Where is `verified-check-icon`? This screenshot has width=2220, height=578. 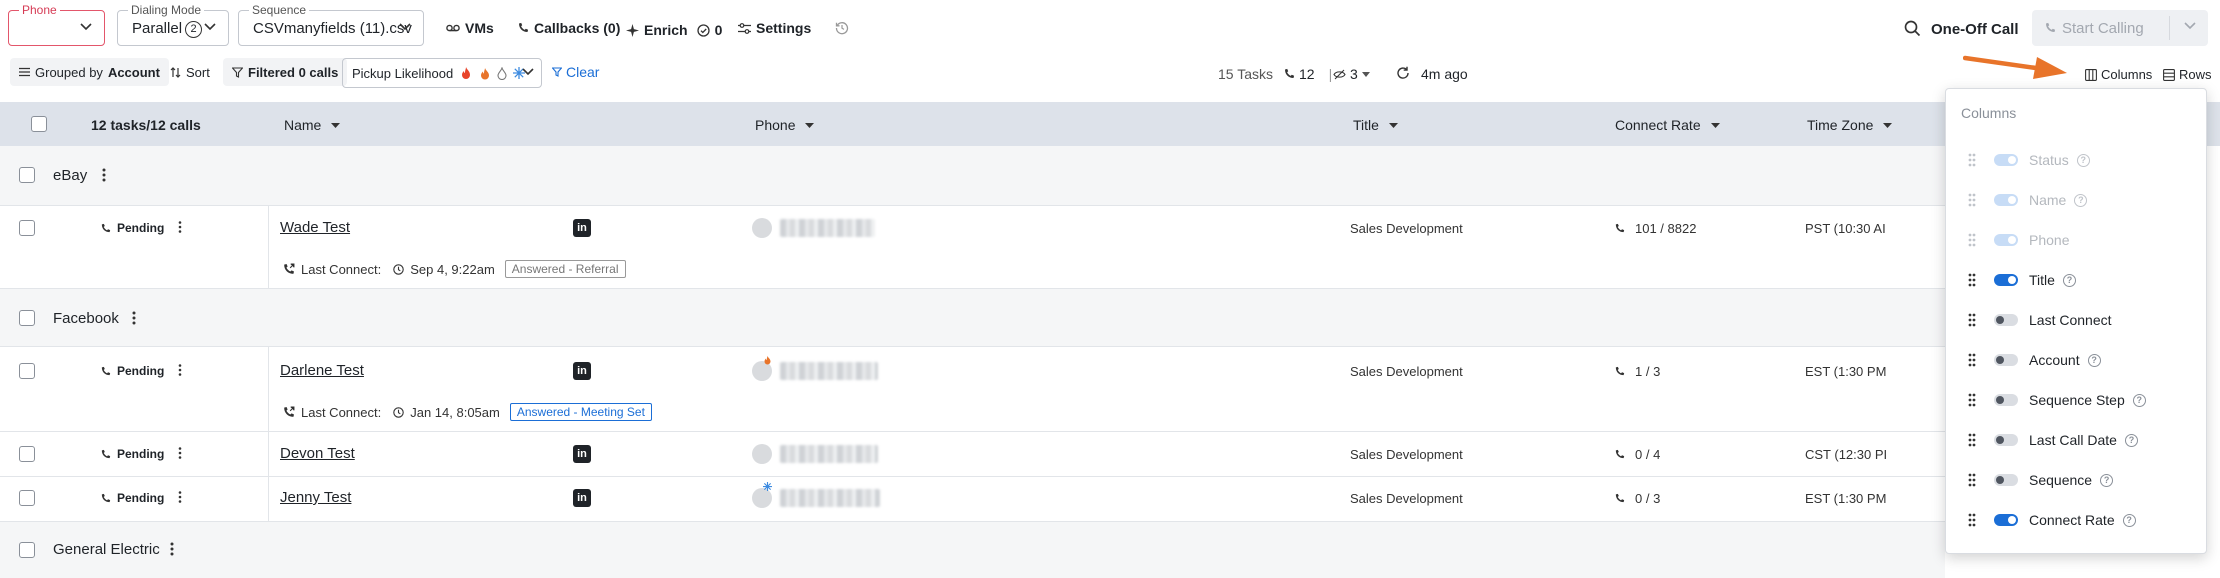
verified-check-icon is located at coordinates (703, 30).